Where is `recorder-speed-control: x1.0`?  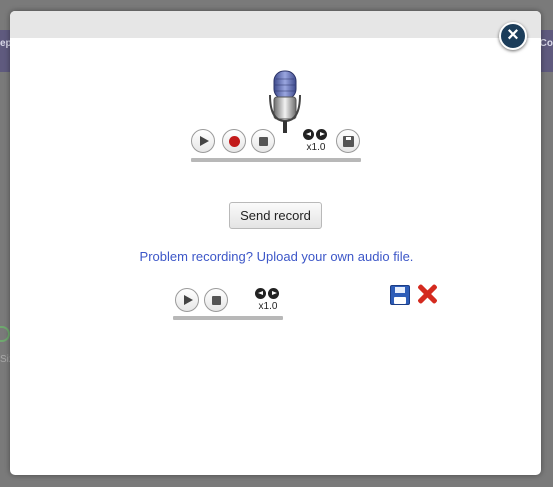 recorder-speed-control: x1.0 is located at coordinates (316, 142).